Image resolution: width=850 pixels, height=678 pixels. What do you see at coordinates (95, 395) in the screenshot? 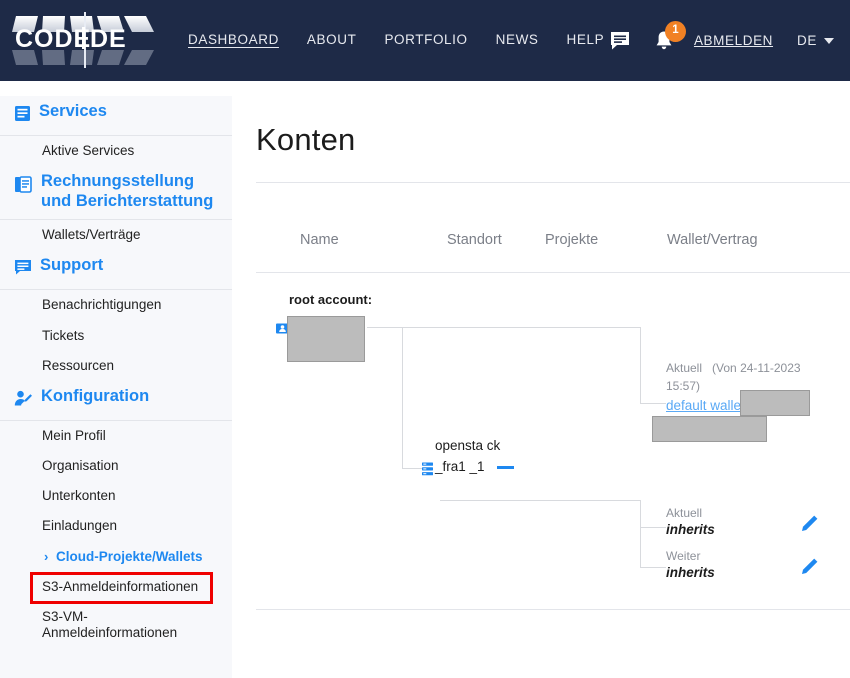
I see `sidebar-section-title: Konfiguration` at bounding box center [95, 395].